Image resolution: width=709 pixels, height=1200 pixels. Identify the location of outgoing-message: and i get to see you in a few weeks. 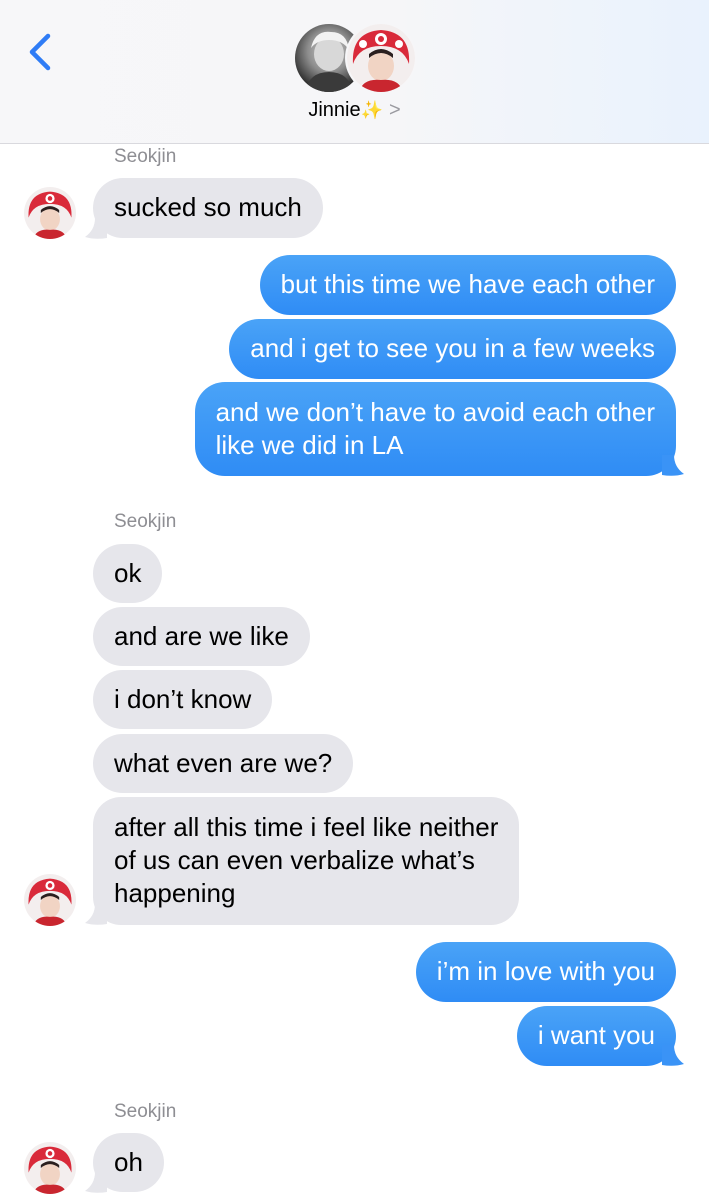
(452, 349).